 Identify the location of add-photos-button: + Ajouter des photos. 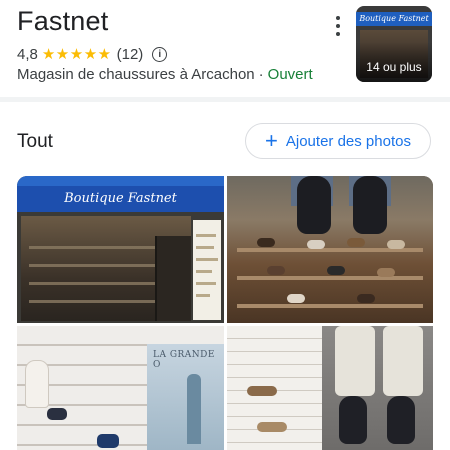
(338, 141).